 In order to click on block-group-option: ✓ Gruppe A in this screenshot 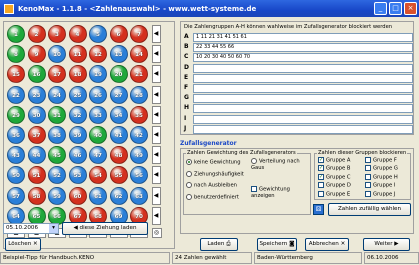, I will do `click(334, 160)`.